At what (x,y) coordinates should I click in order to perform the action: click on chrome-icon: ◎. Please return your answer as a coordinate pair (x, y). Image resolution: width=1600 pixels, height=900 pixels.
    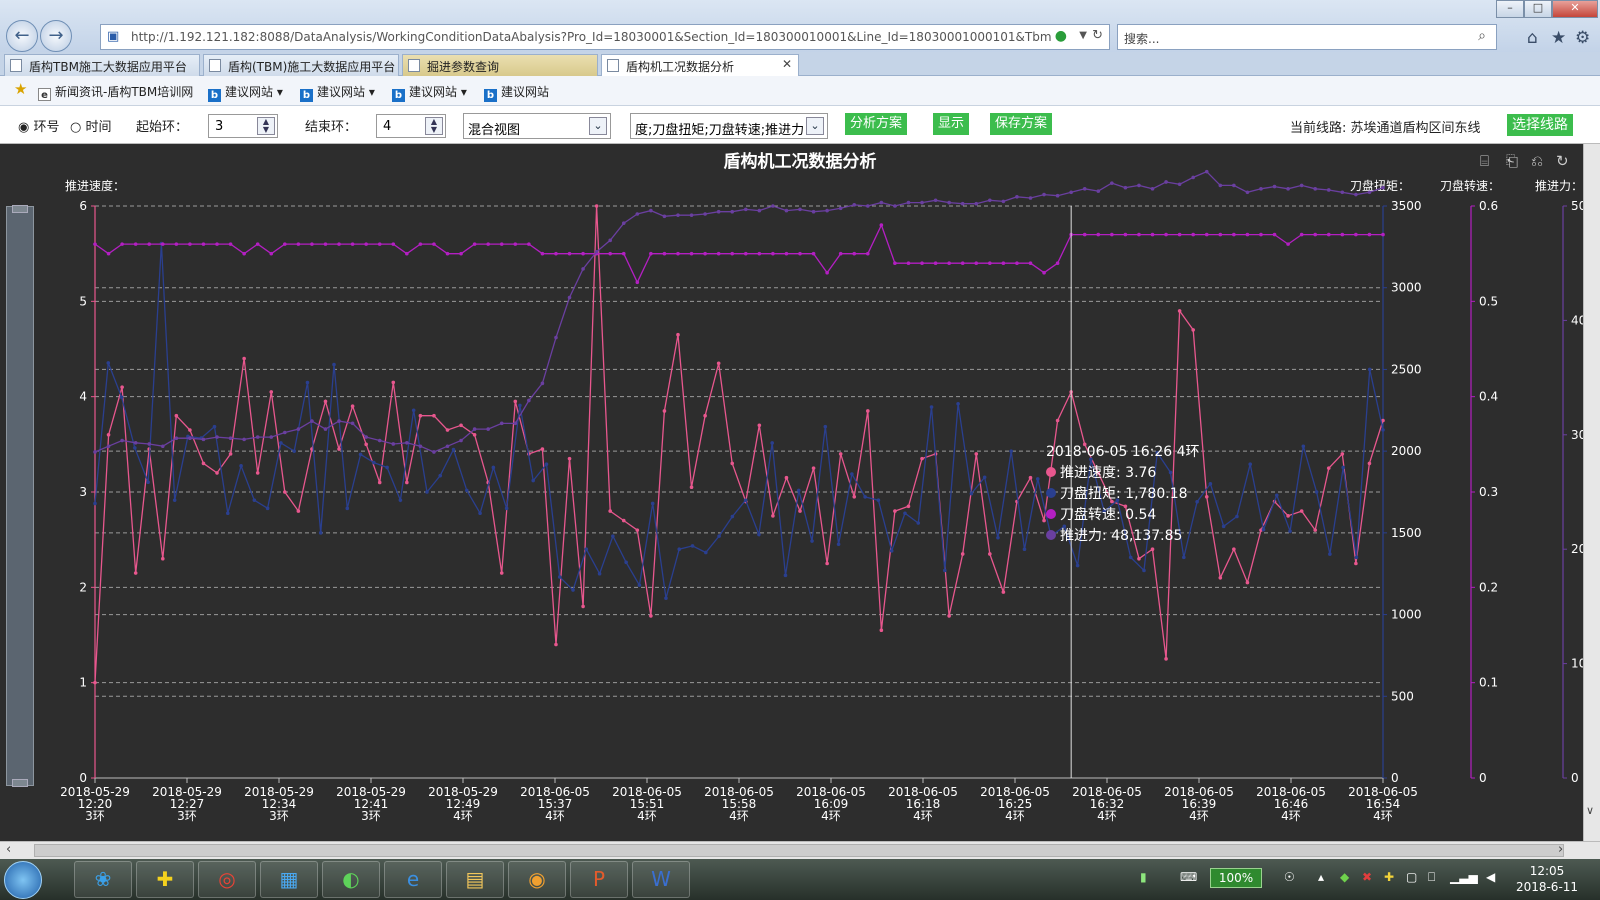
    Looking at the image, I should click on (227, 879).